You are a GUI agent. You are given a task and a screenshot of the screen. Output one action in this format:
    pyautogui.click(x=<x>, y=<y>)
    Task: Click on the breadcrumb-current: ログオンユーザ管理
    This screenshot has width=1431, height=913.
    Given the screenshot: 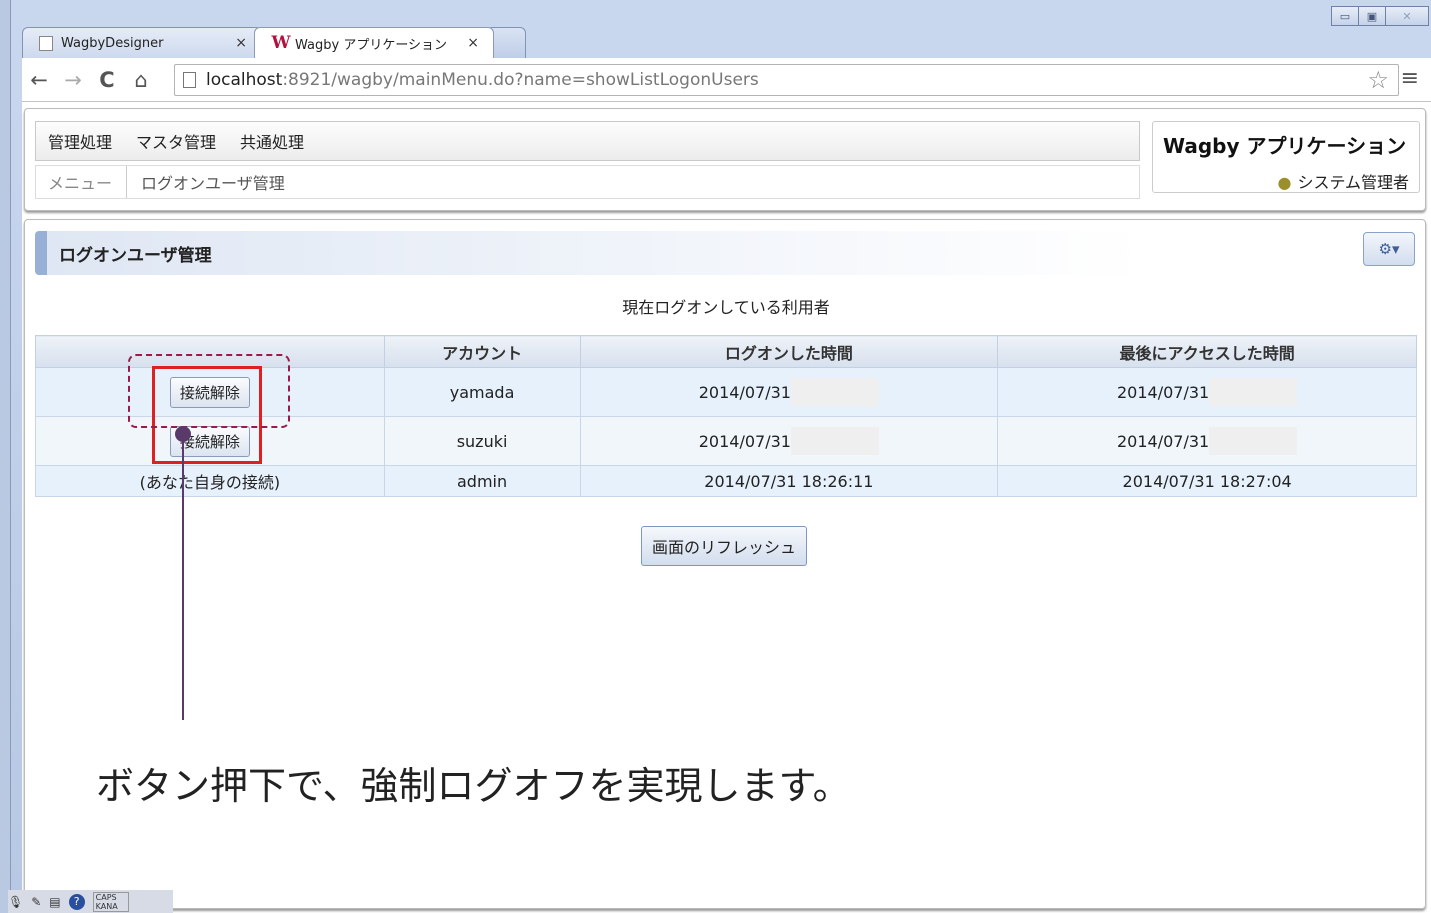 What is the action you would take?
    pyautogui.click(x=213, y=183)
    